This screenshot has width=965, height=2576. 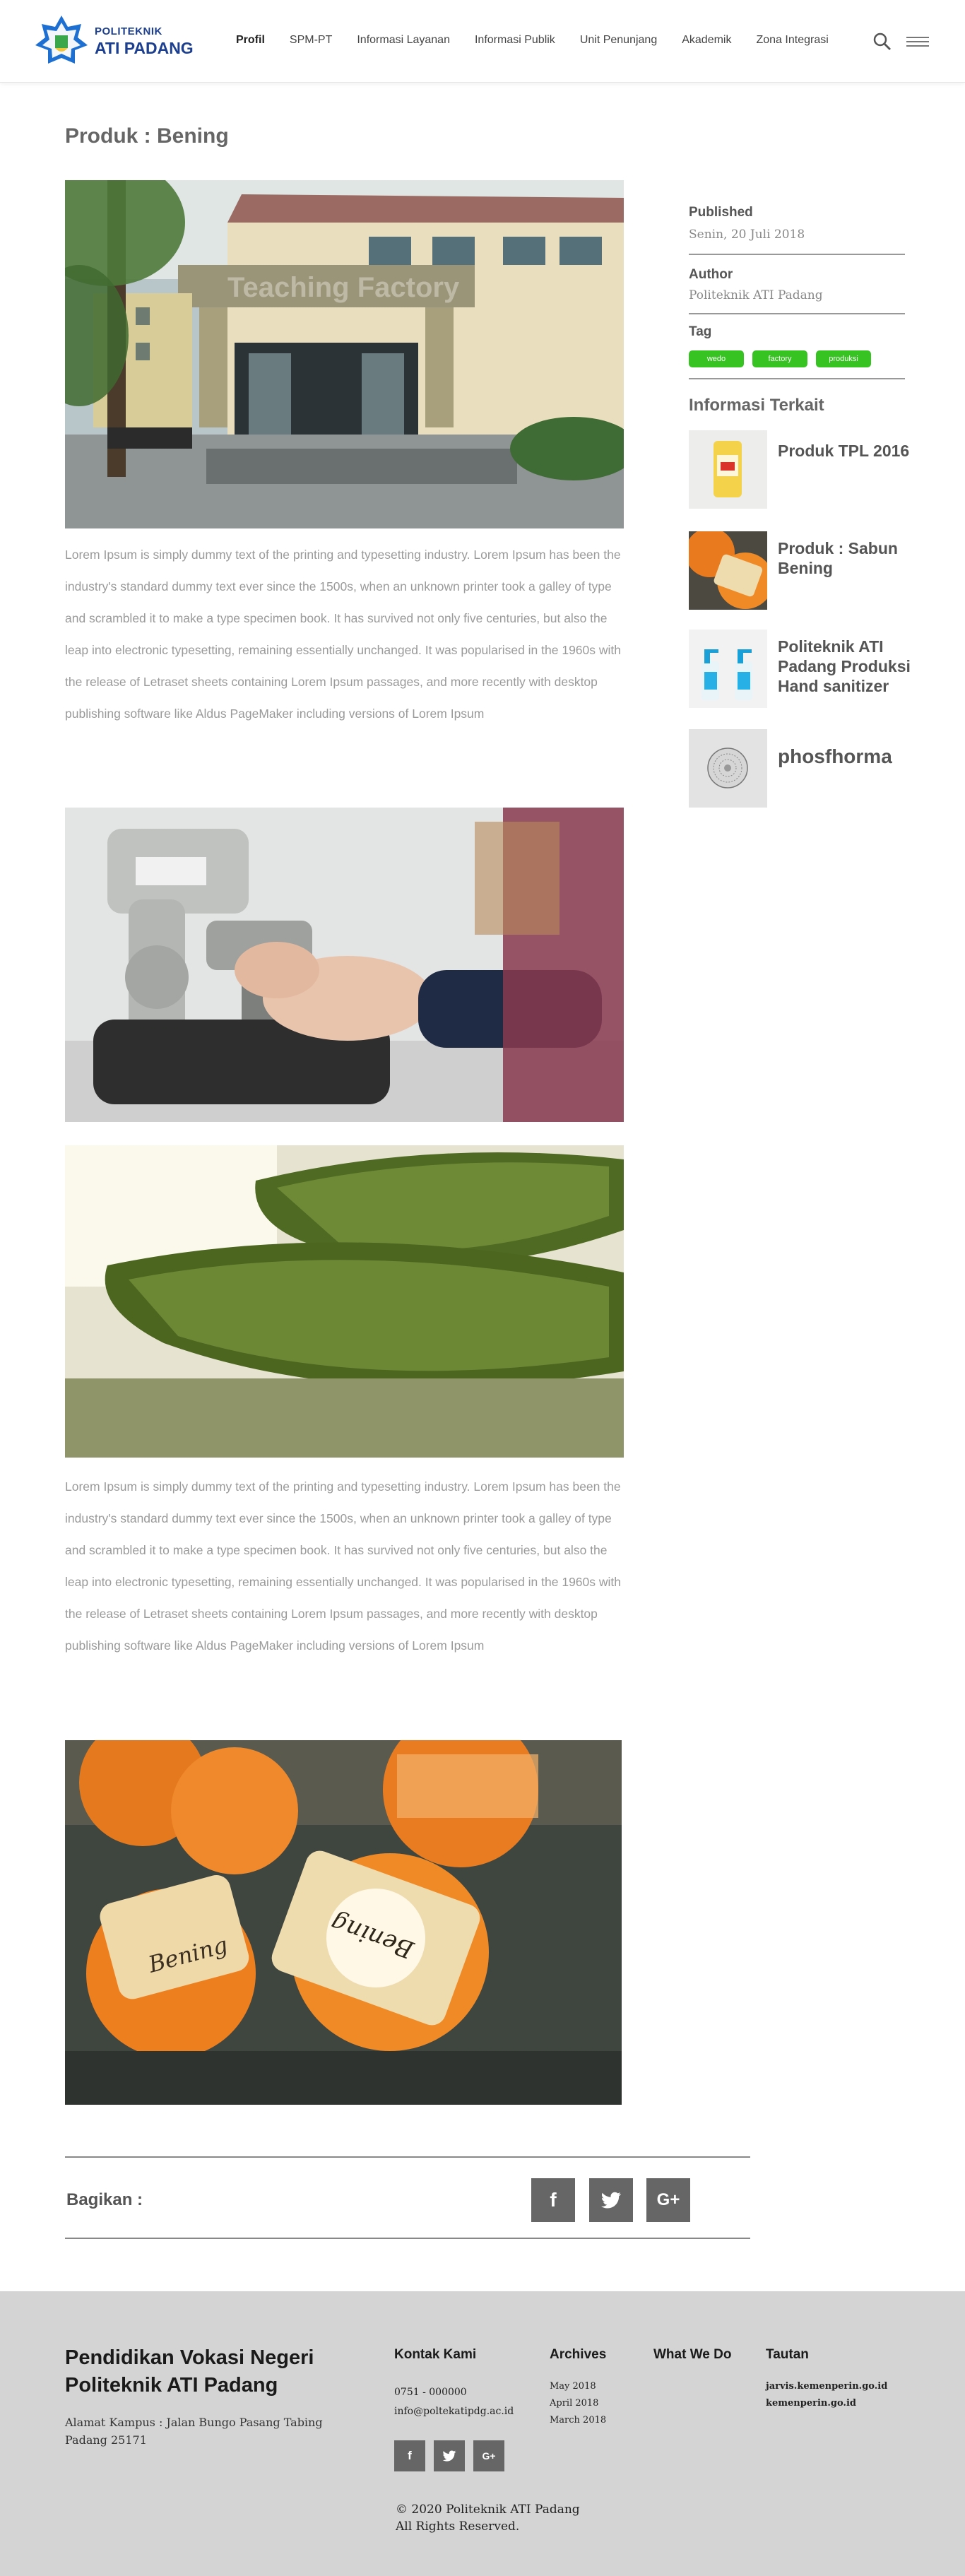 I want to click on footer-link-jarvis: jarvis.kemenperin.go.id, so click(x=826, y=2386).